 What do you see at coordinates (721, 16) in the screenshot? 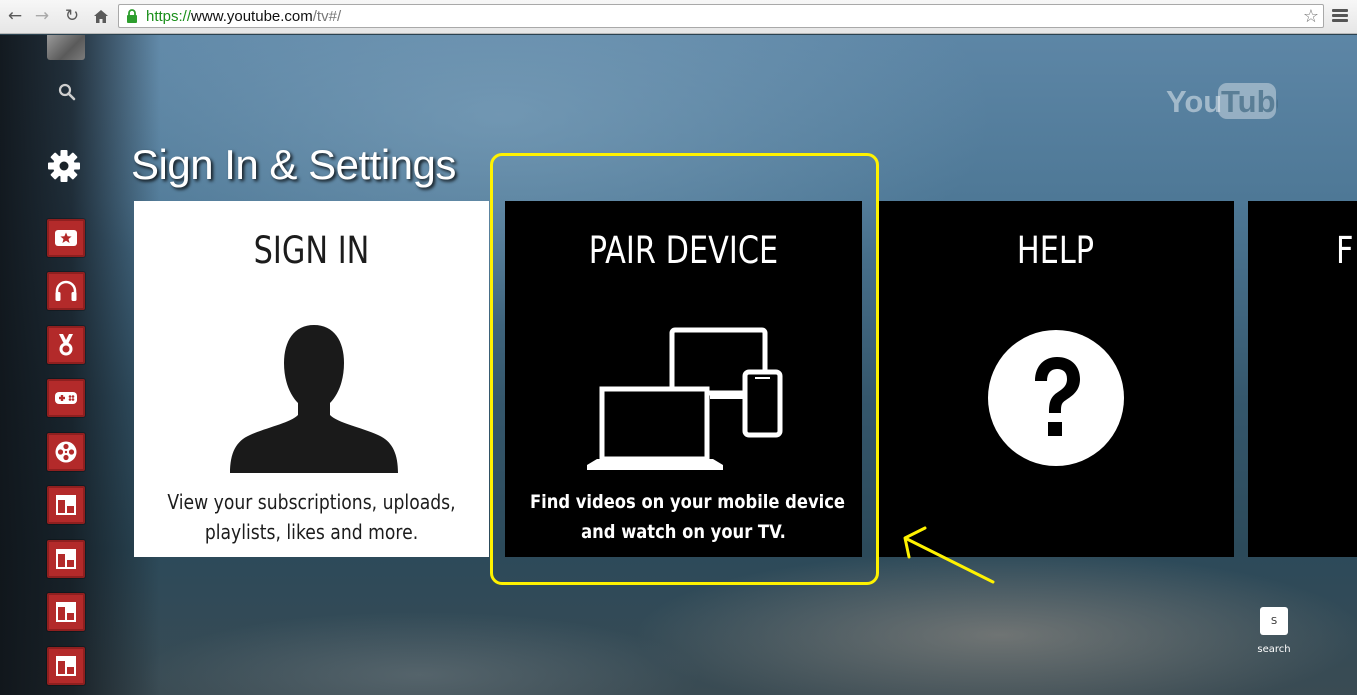
I see `address-bar: https://www.youtube.com/tv#/ ☆` at bounding box center [721, 16].